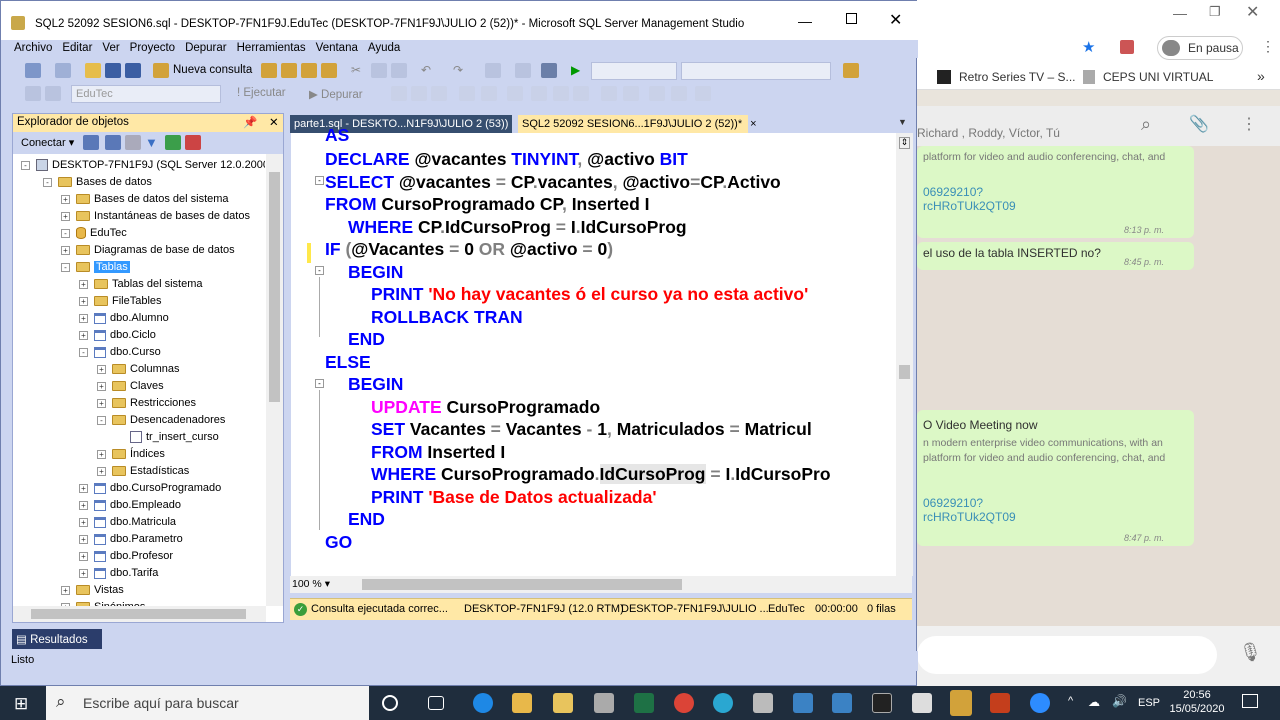  I want to click on tree-item: + Instantáneas de bases de datos, so click(155, 216).